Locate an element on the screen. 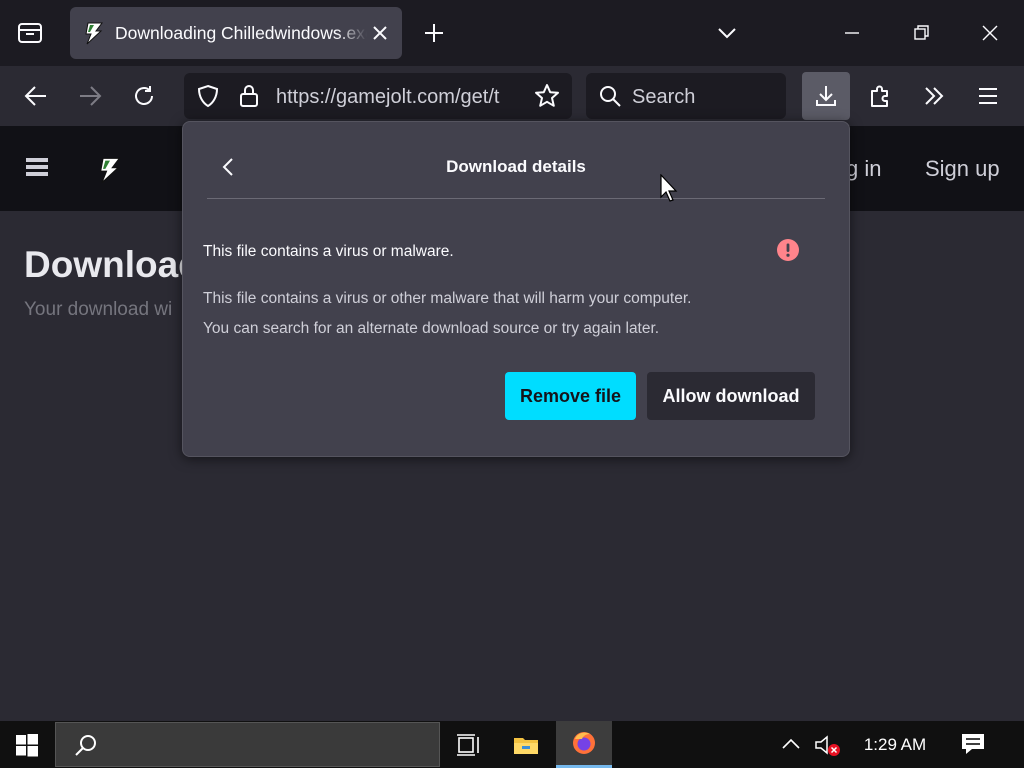  chevron-up-icon is located at coordinates (791, 743).